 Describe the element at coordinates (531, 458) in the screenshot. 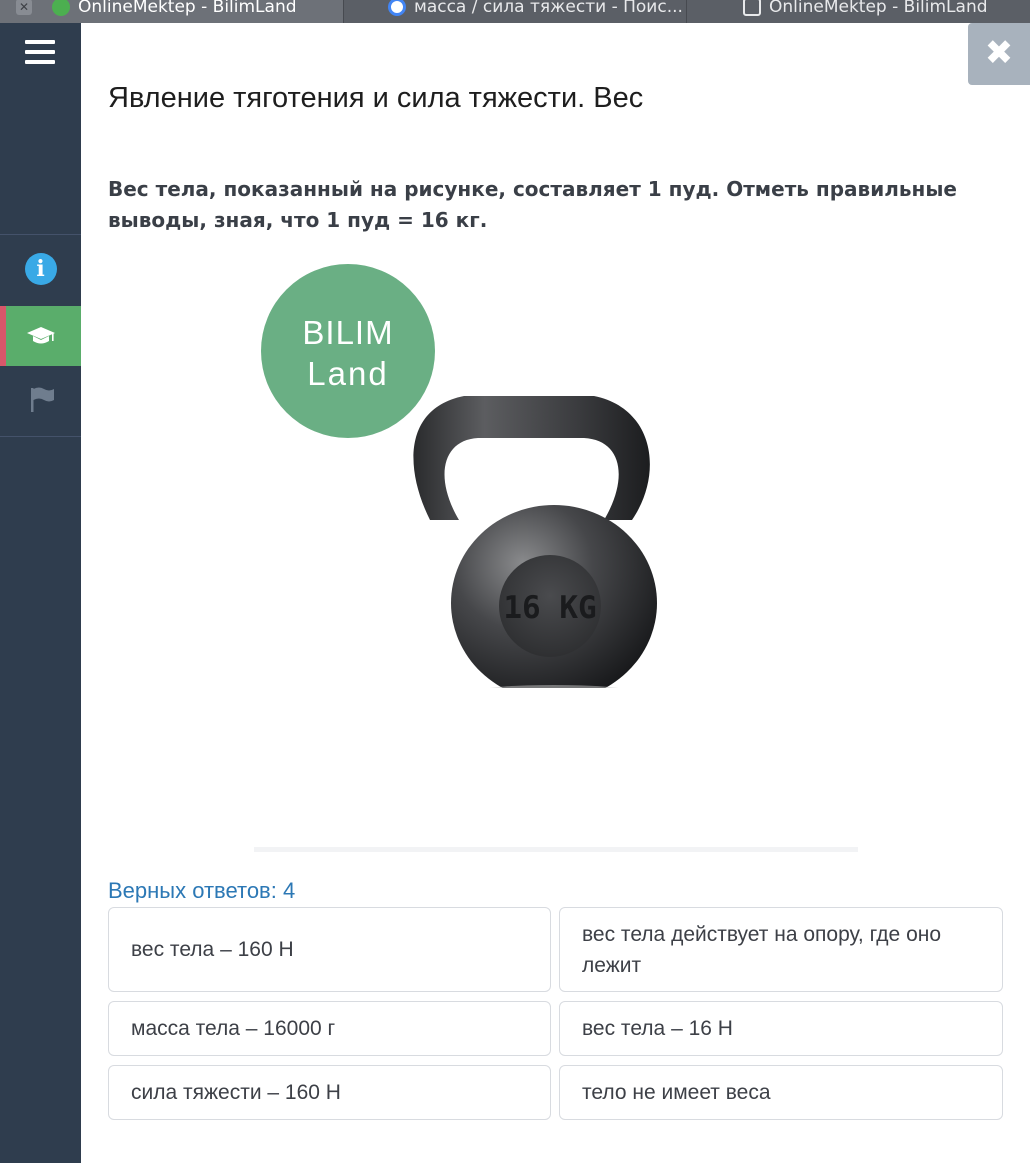

I see `kettlebell-handle` at that location.